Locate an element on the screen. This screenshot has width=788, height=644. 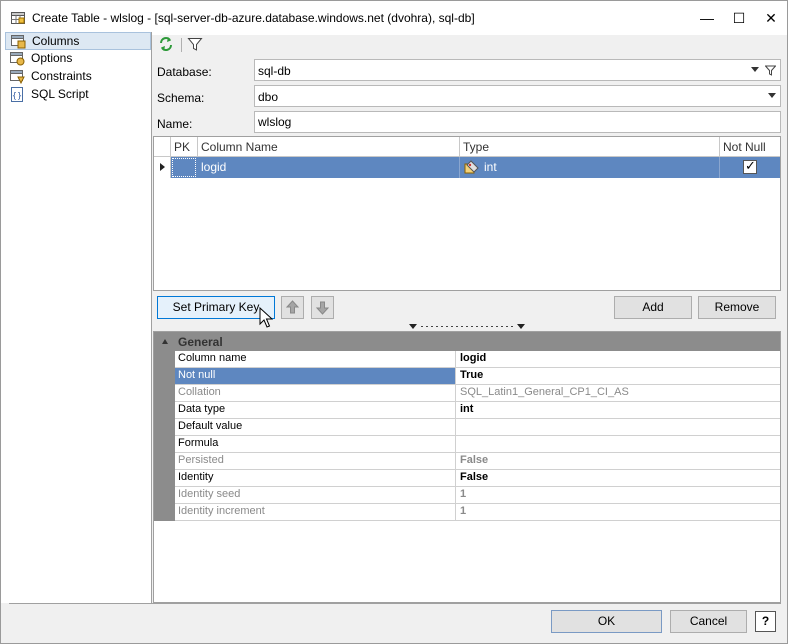
not-null-cell is located at coordinates (750, 167).